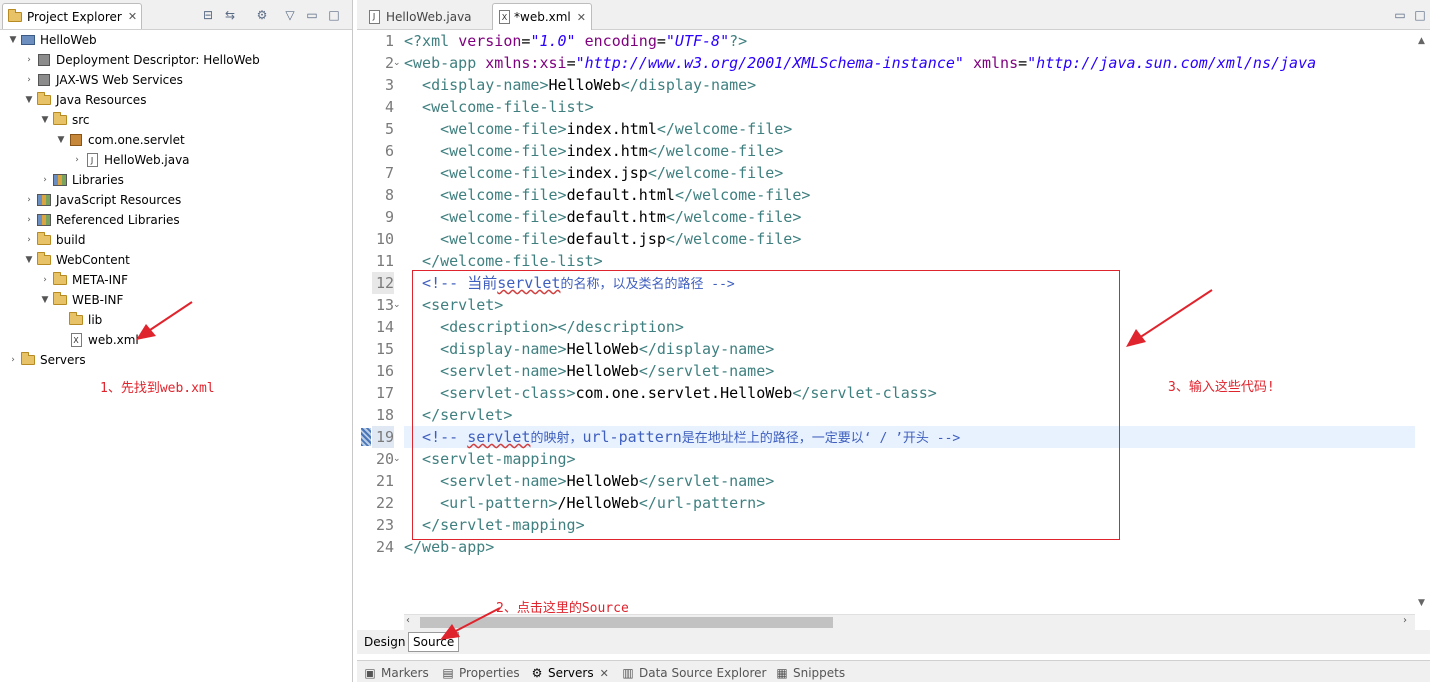 The image size is (1430, 682). What do you see at coordinates (1405, 620) in the screenshot?
I see `scroll-right-icon: ›` at bounding box center [1405, 620].